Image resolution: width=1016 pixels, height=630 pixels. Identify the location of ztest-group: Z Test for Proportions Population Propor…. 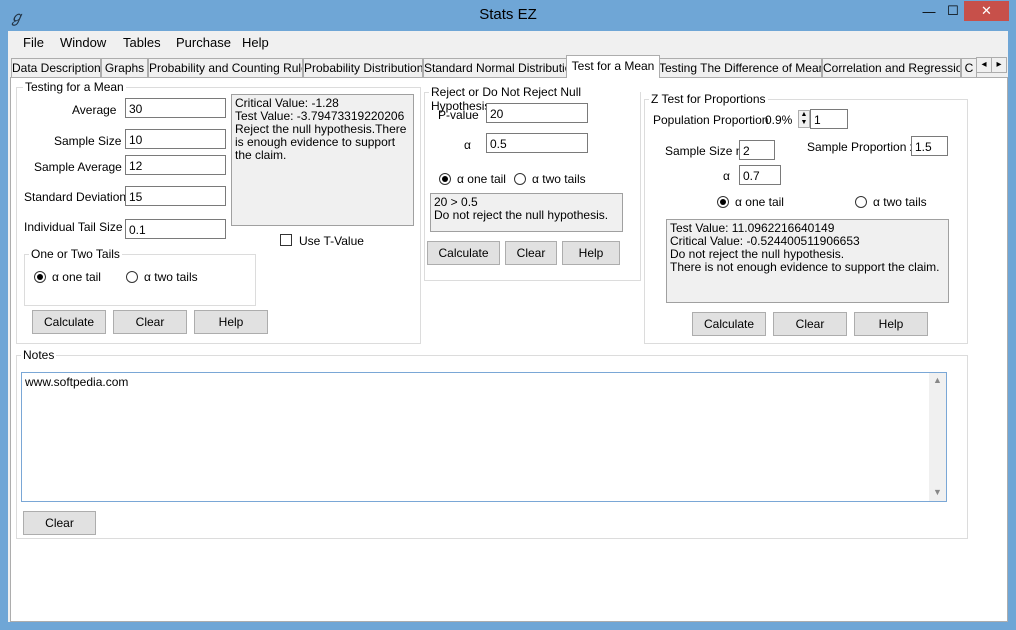
(806, 218).